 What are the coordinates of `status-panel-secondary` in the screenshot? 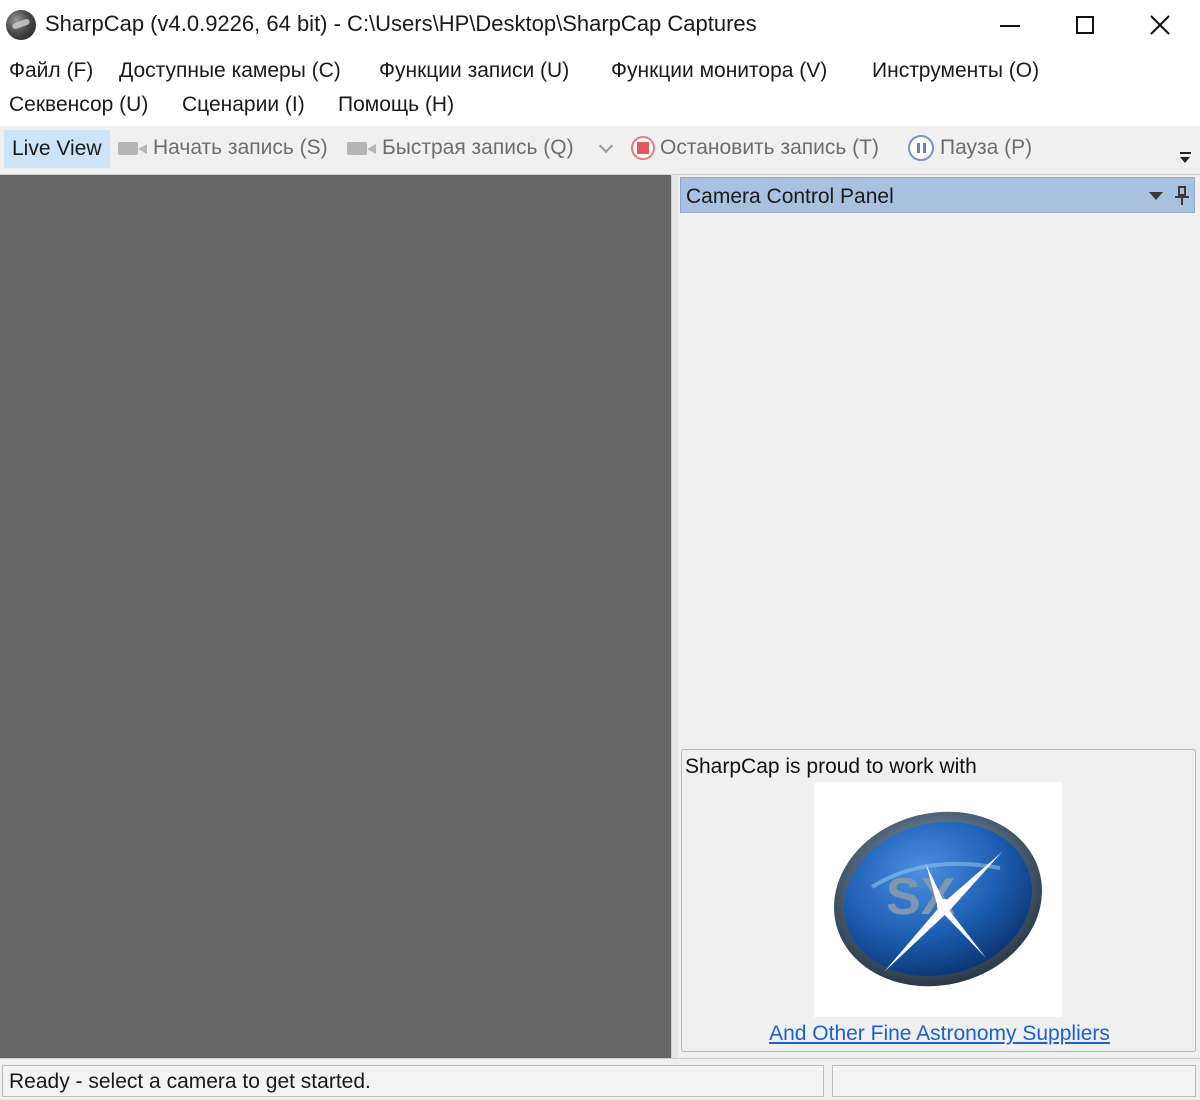 It's located at (1014, 1081).